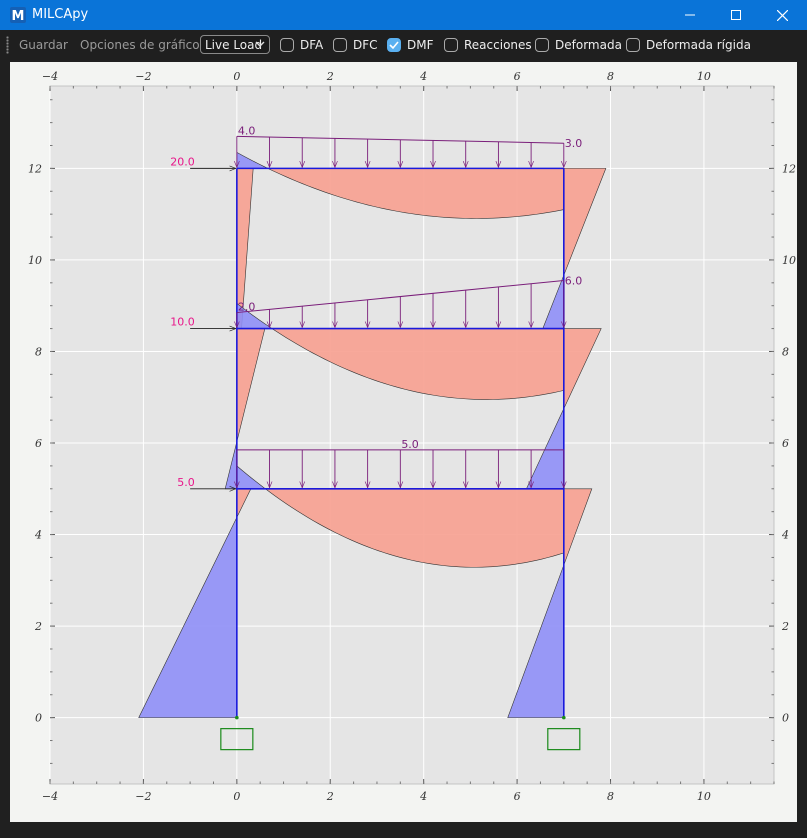  I want to click on maximize-button, so click(736, 15).